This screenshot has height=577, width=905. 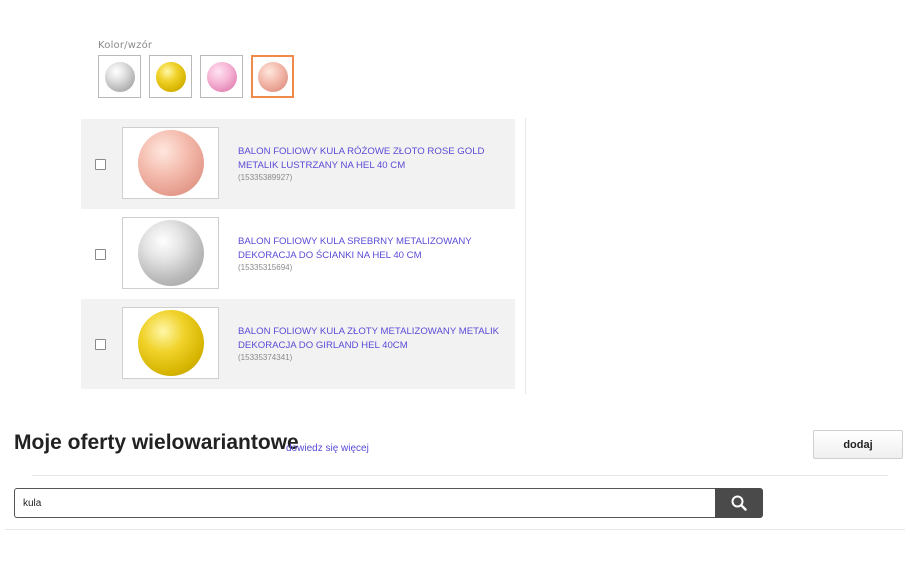 What do you see at coordinates (858, 444) in the screenshot?
I see `add-button: dodaj` at bounding box center [858, 444].